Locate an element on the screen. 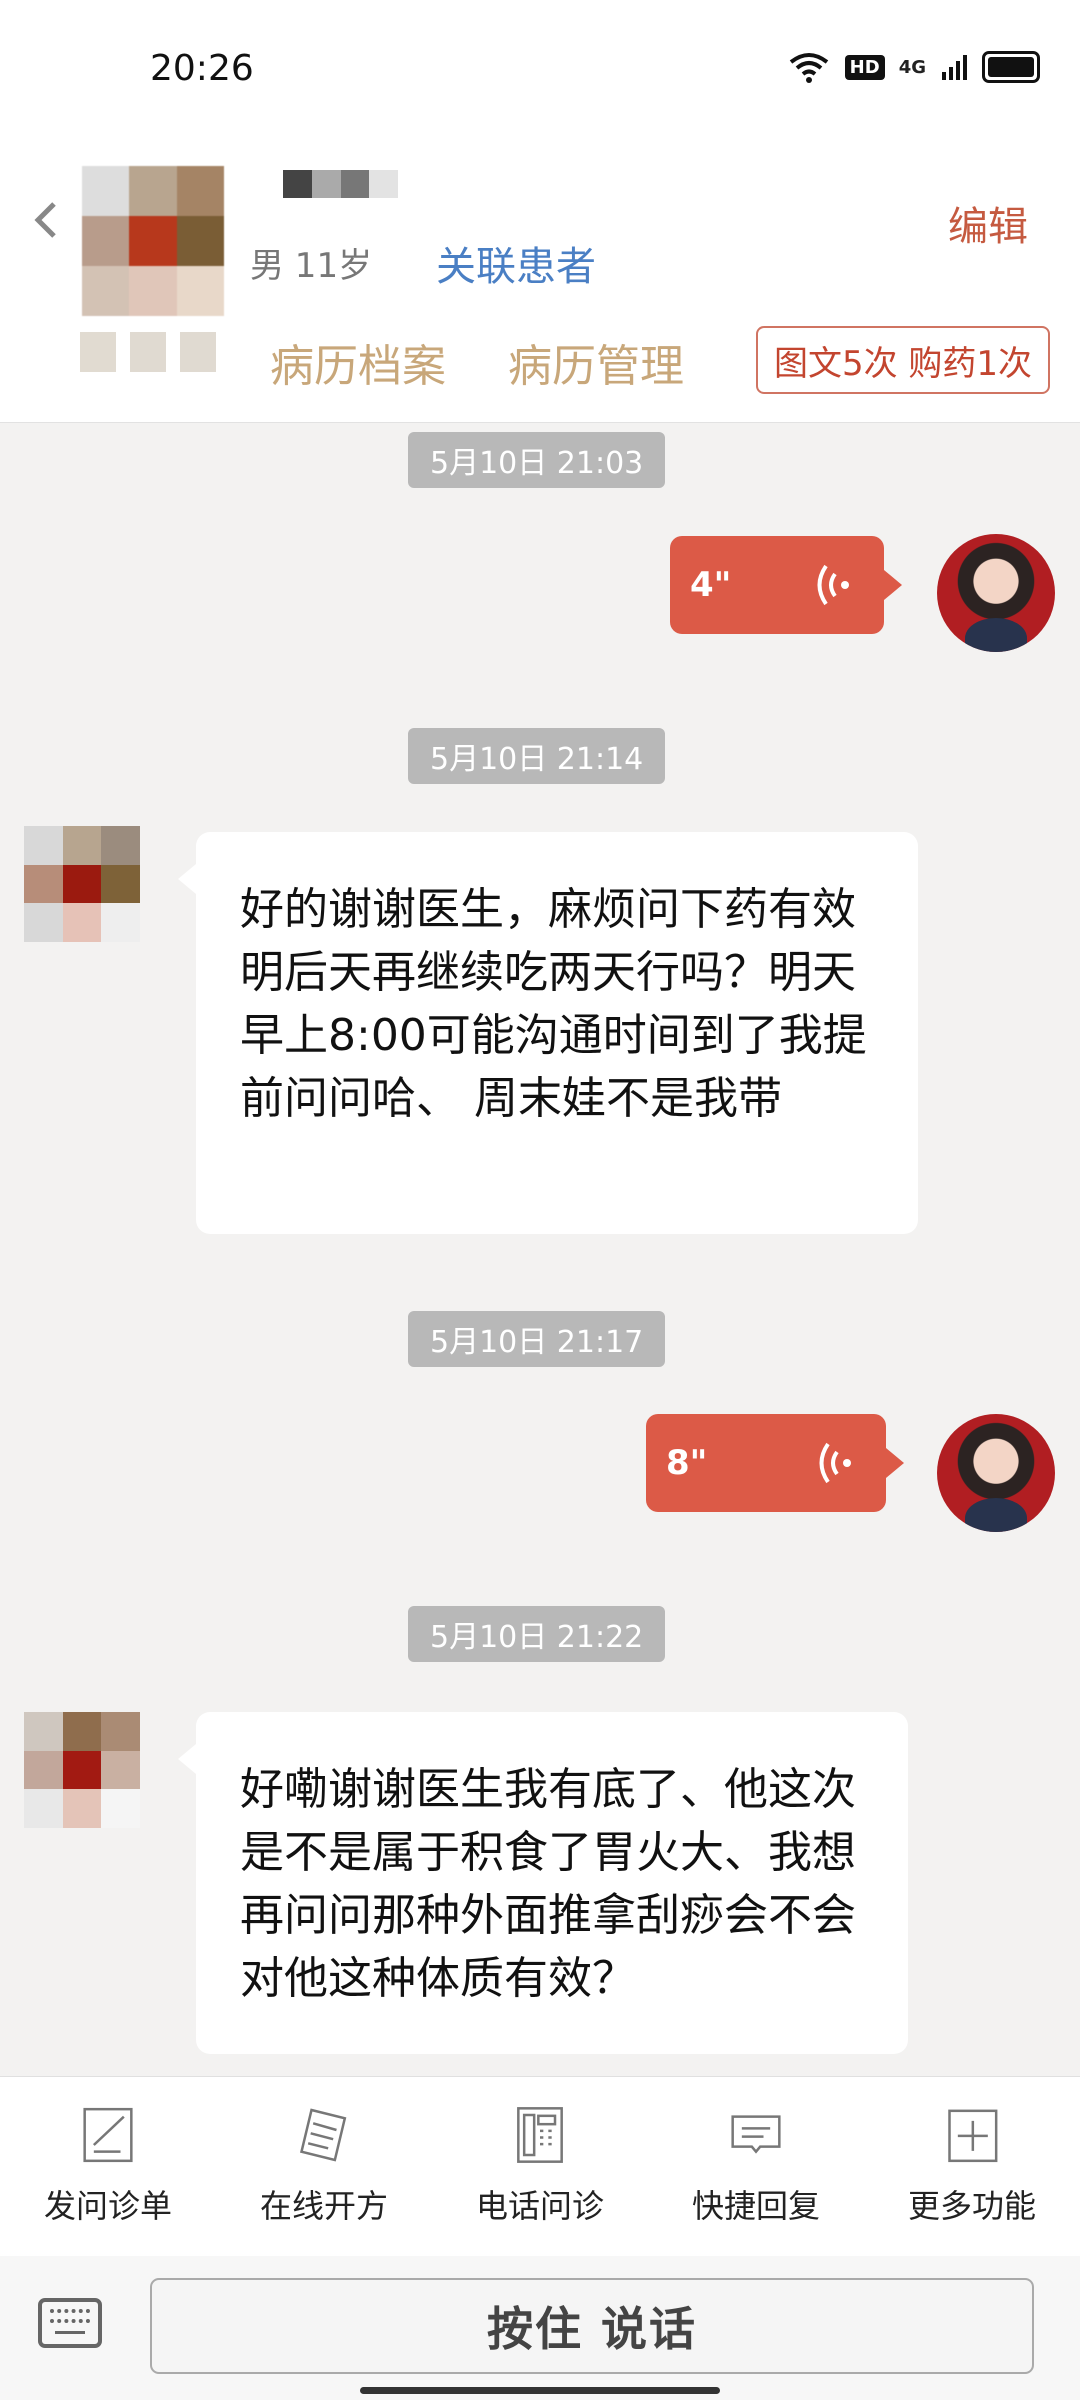  signal-icon is located at coordinates (954, 67).